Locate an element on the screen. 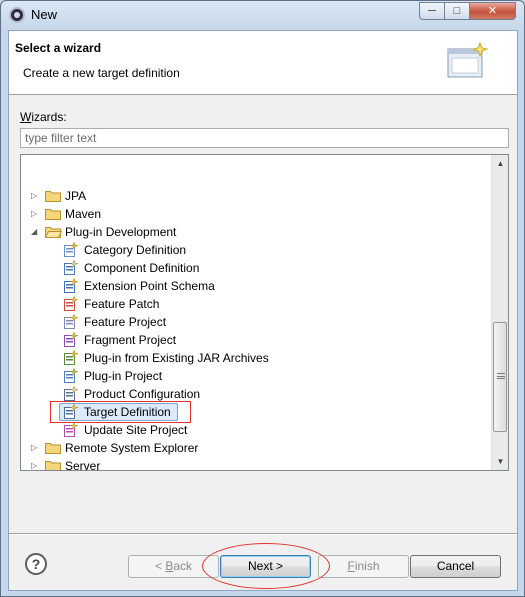 Image resolution: width=525 pixels, height=597 pixels. cancel-button: Cancel is located at coordinates (455, 566).